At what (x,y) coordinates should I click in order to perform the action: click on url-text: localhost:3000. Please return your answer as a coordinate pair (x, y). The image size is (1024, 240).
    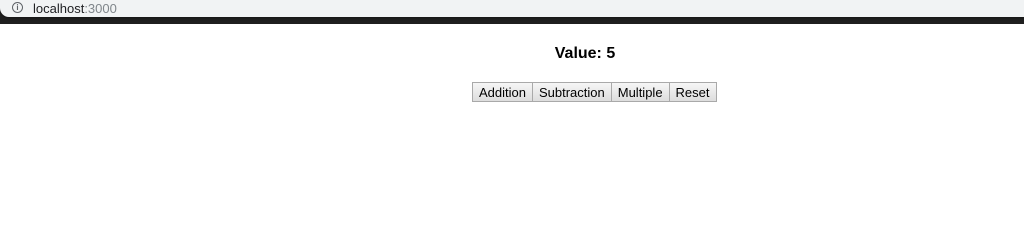
    Looking at the image, I should click on (75, 8).